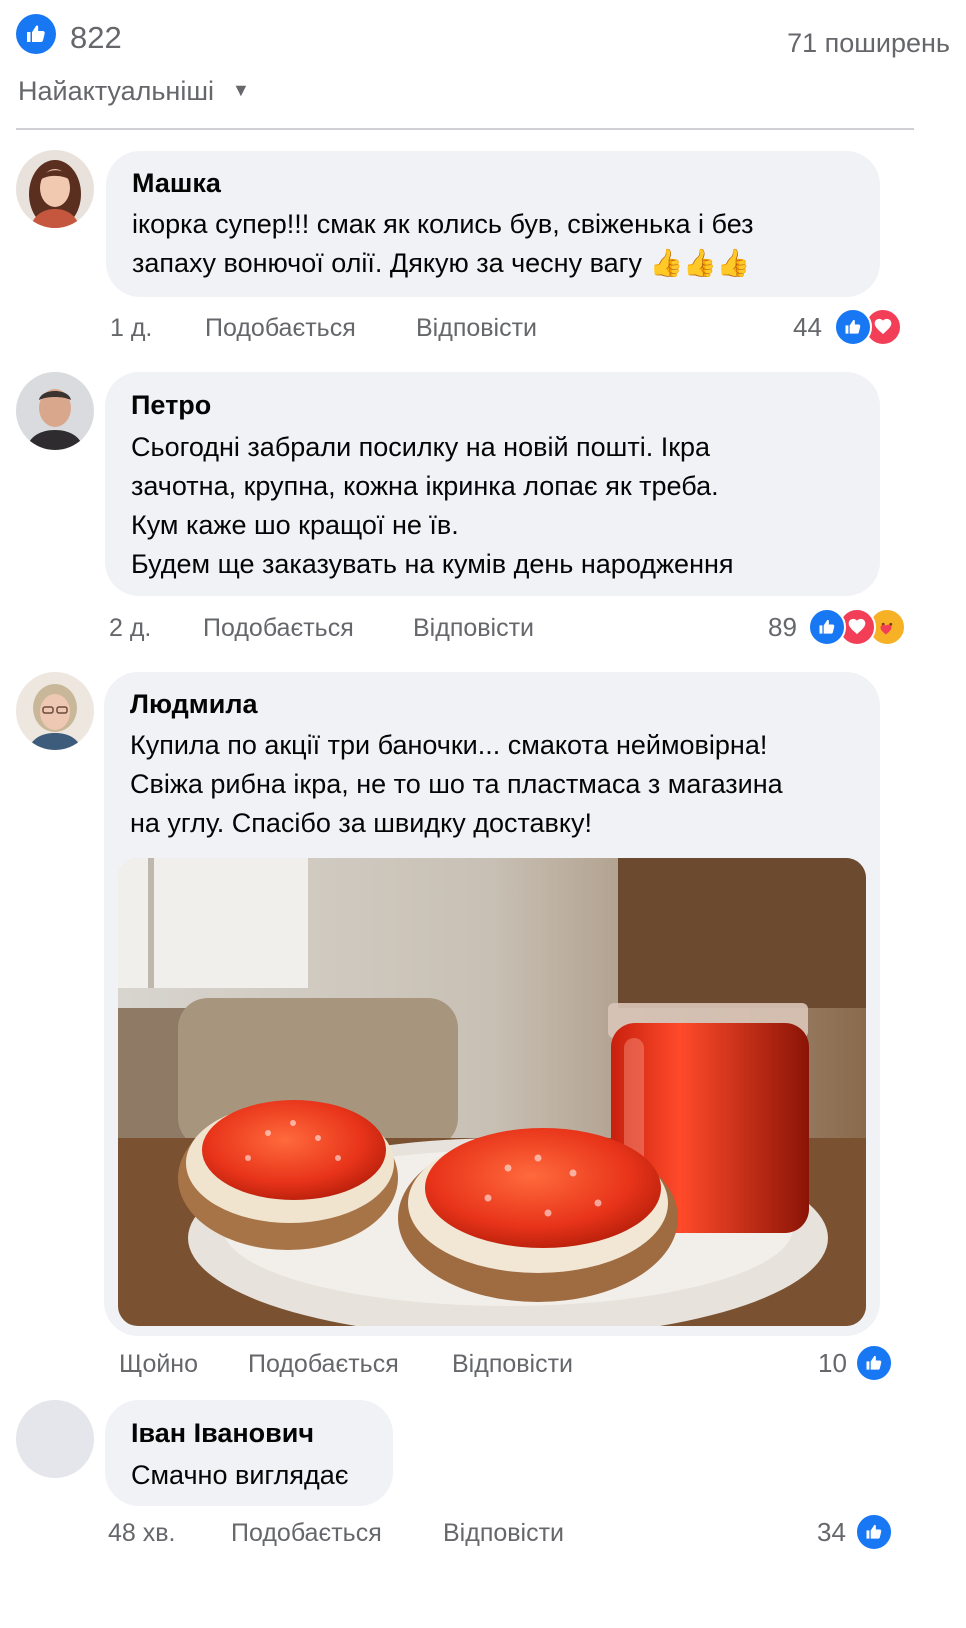 Image resolution: width=966 pixels, height=1628 pixels. What do you see at coordinates (807, 327) in the screenshot?
I see `reactions-count: 44` at bounding box center [807, 327].